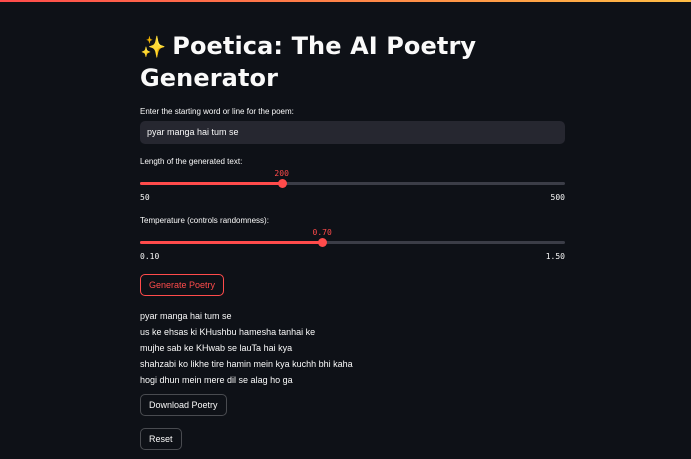 The height and width of the screenshot is (459, 691). I want to click on page-title: ✨ Poetica: The AI Poetry Generator, so click(352, 62).